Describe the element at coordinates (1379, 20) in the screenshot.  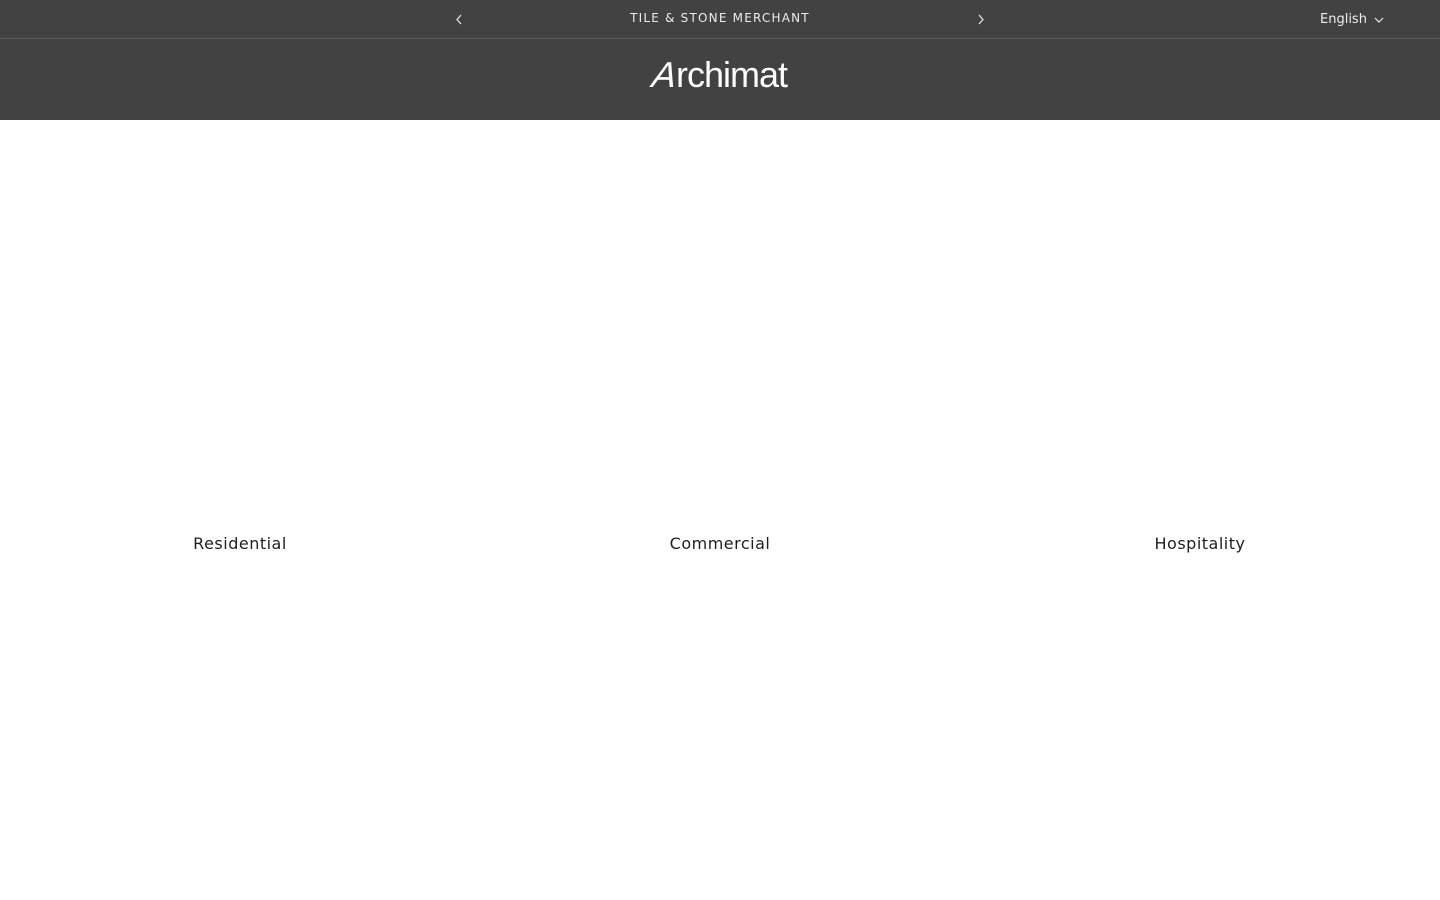
I see `chevron-down-icon` at that location.